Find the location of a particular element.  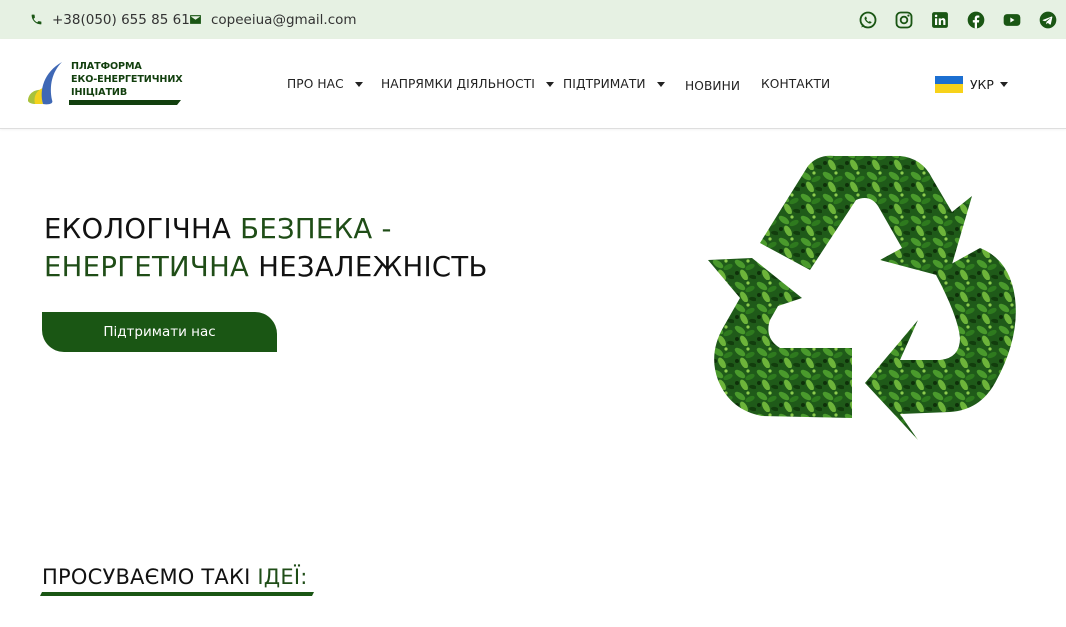

hero-text: НЕЗАЛЕЖНІСТЬ is located at coordinates (373, 267).